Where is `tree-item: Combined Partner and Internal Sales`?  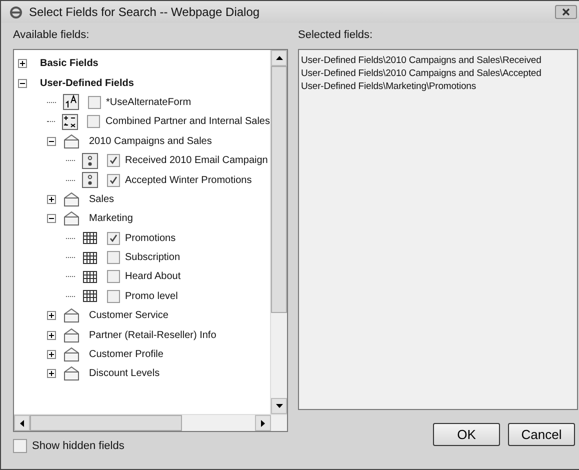
tree-item: Combined Partner and Internal Sales is located at coordinates (187, 122).